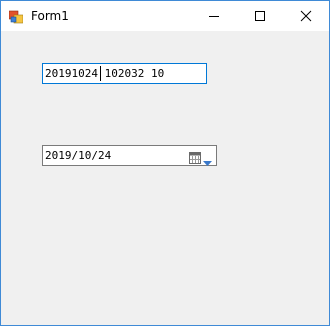 The width and height of the screenshot is (330, 326). What do you see at coordinates (306, 16) in the screenshot?
I see `close-button` at bounding box center [306, 16].